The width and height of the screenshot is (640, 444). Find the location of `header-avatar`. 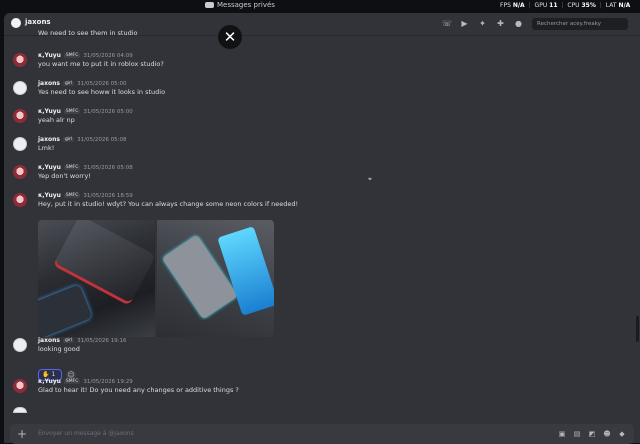

header-avatar is located at coordinates (16, 23).